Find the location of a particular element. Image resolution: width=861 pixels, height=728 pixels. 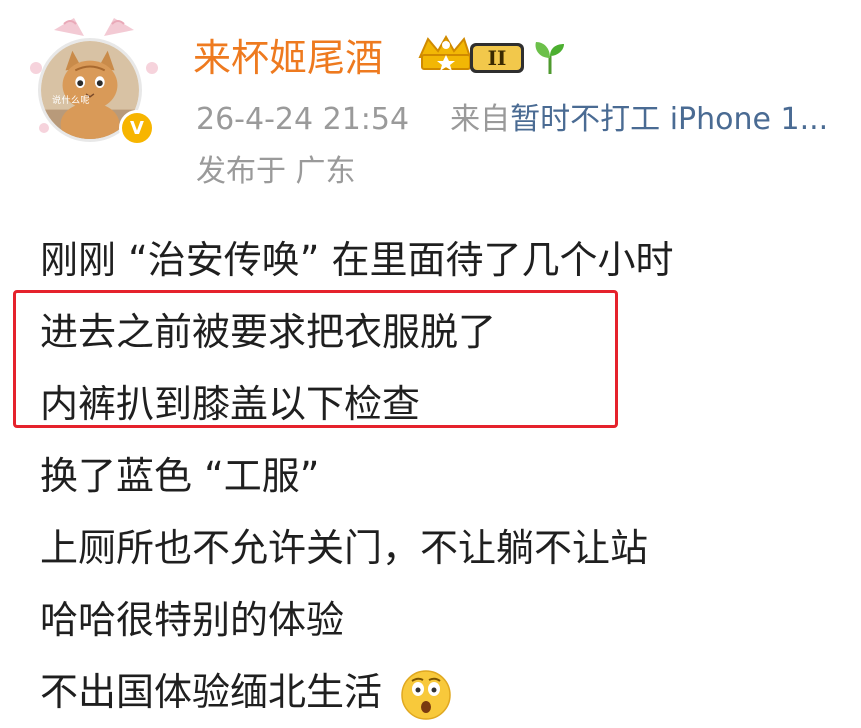

avatar-caption: 说什么呢 is located at coordinates (71, 101).